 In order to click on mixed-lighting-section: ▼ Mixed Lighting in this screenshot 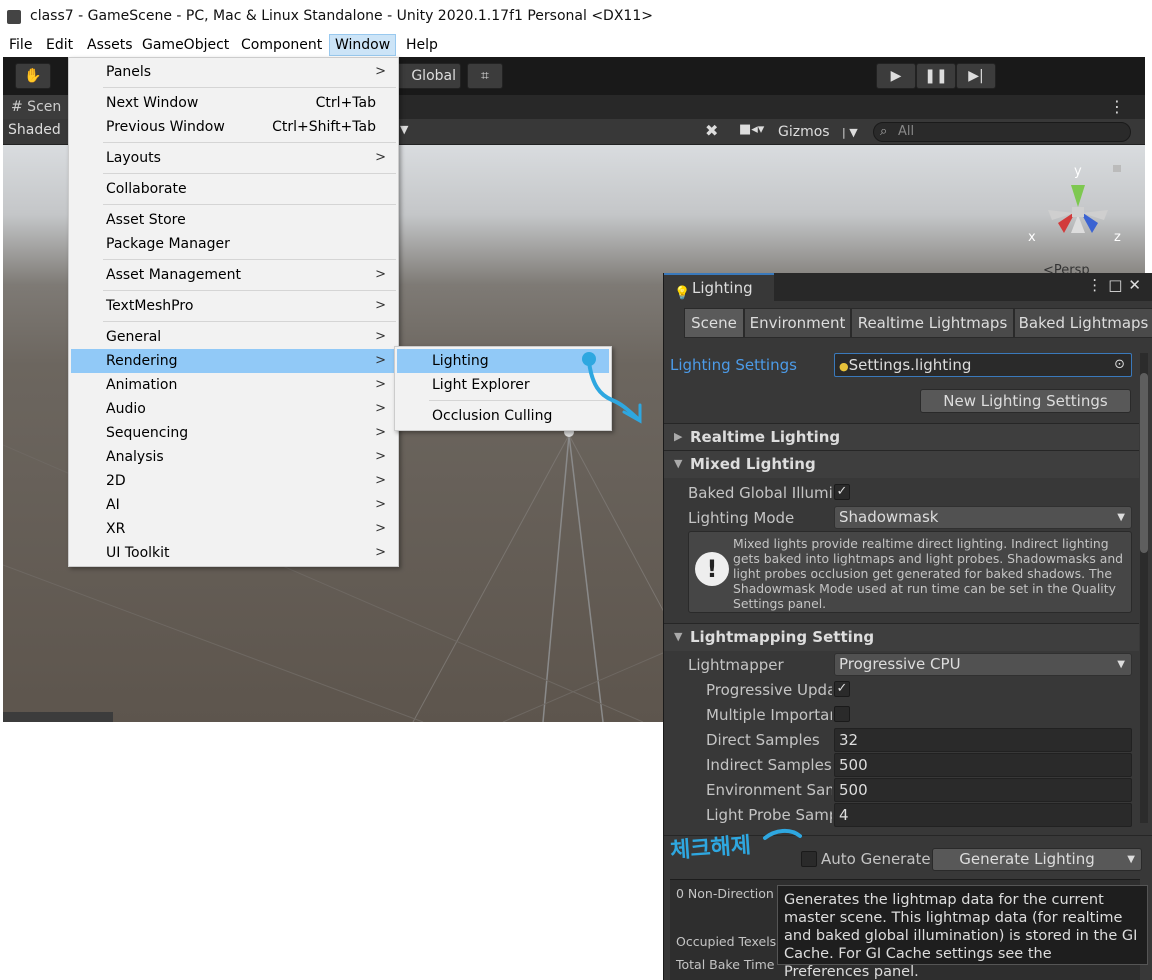, I will do `click(901, 464)`.